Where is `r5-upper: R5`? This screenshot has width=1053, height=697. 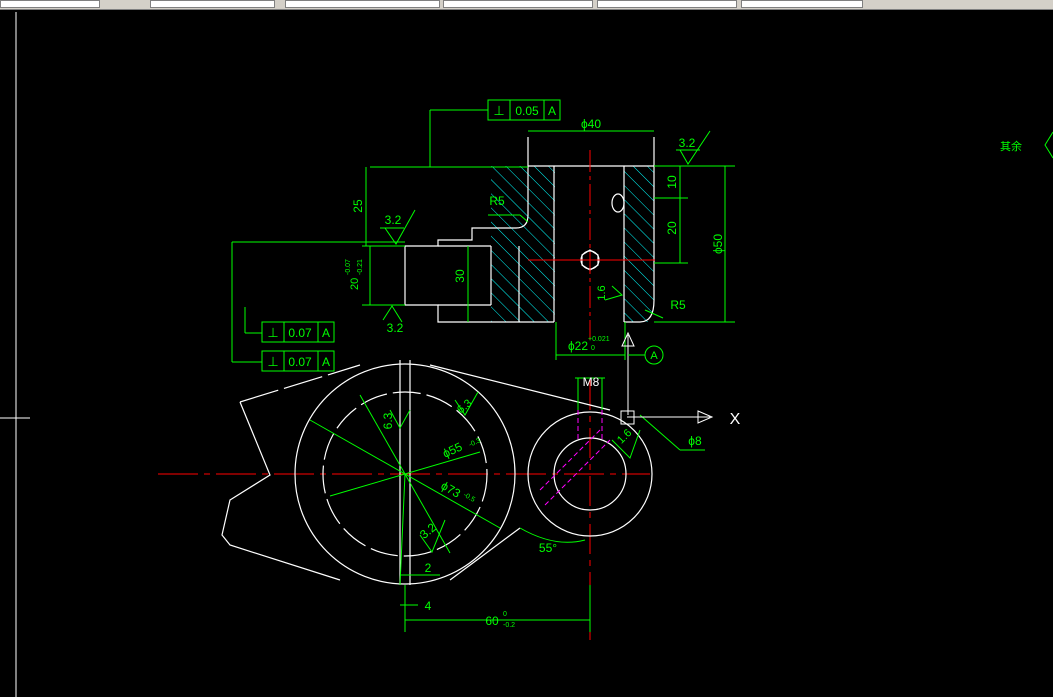 r5-upper: R5 is located at coordinates (497, 201).